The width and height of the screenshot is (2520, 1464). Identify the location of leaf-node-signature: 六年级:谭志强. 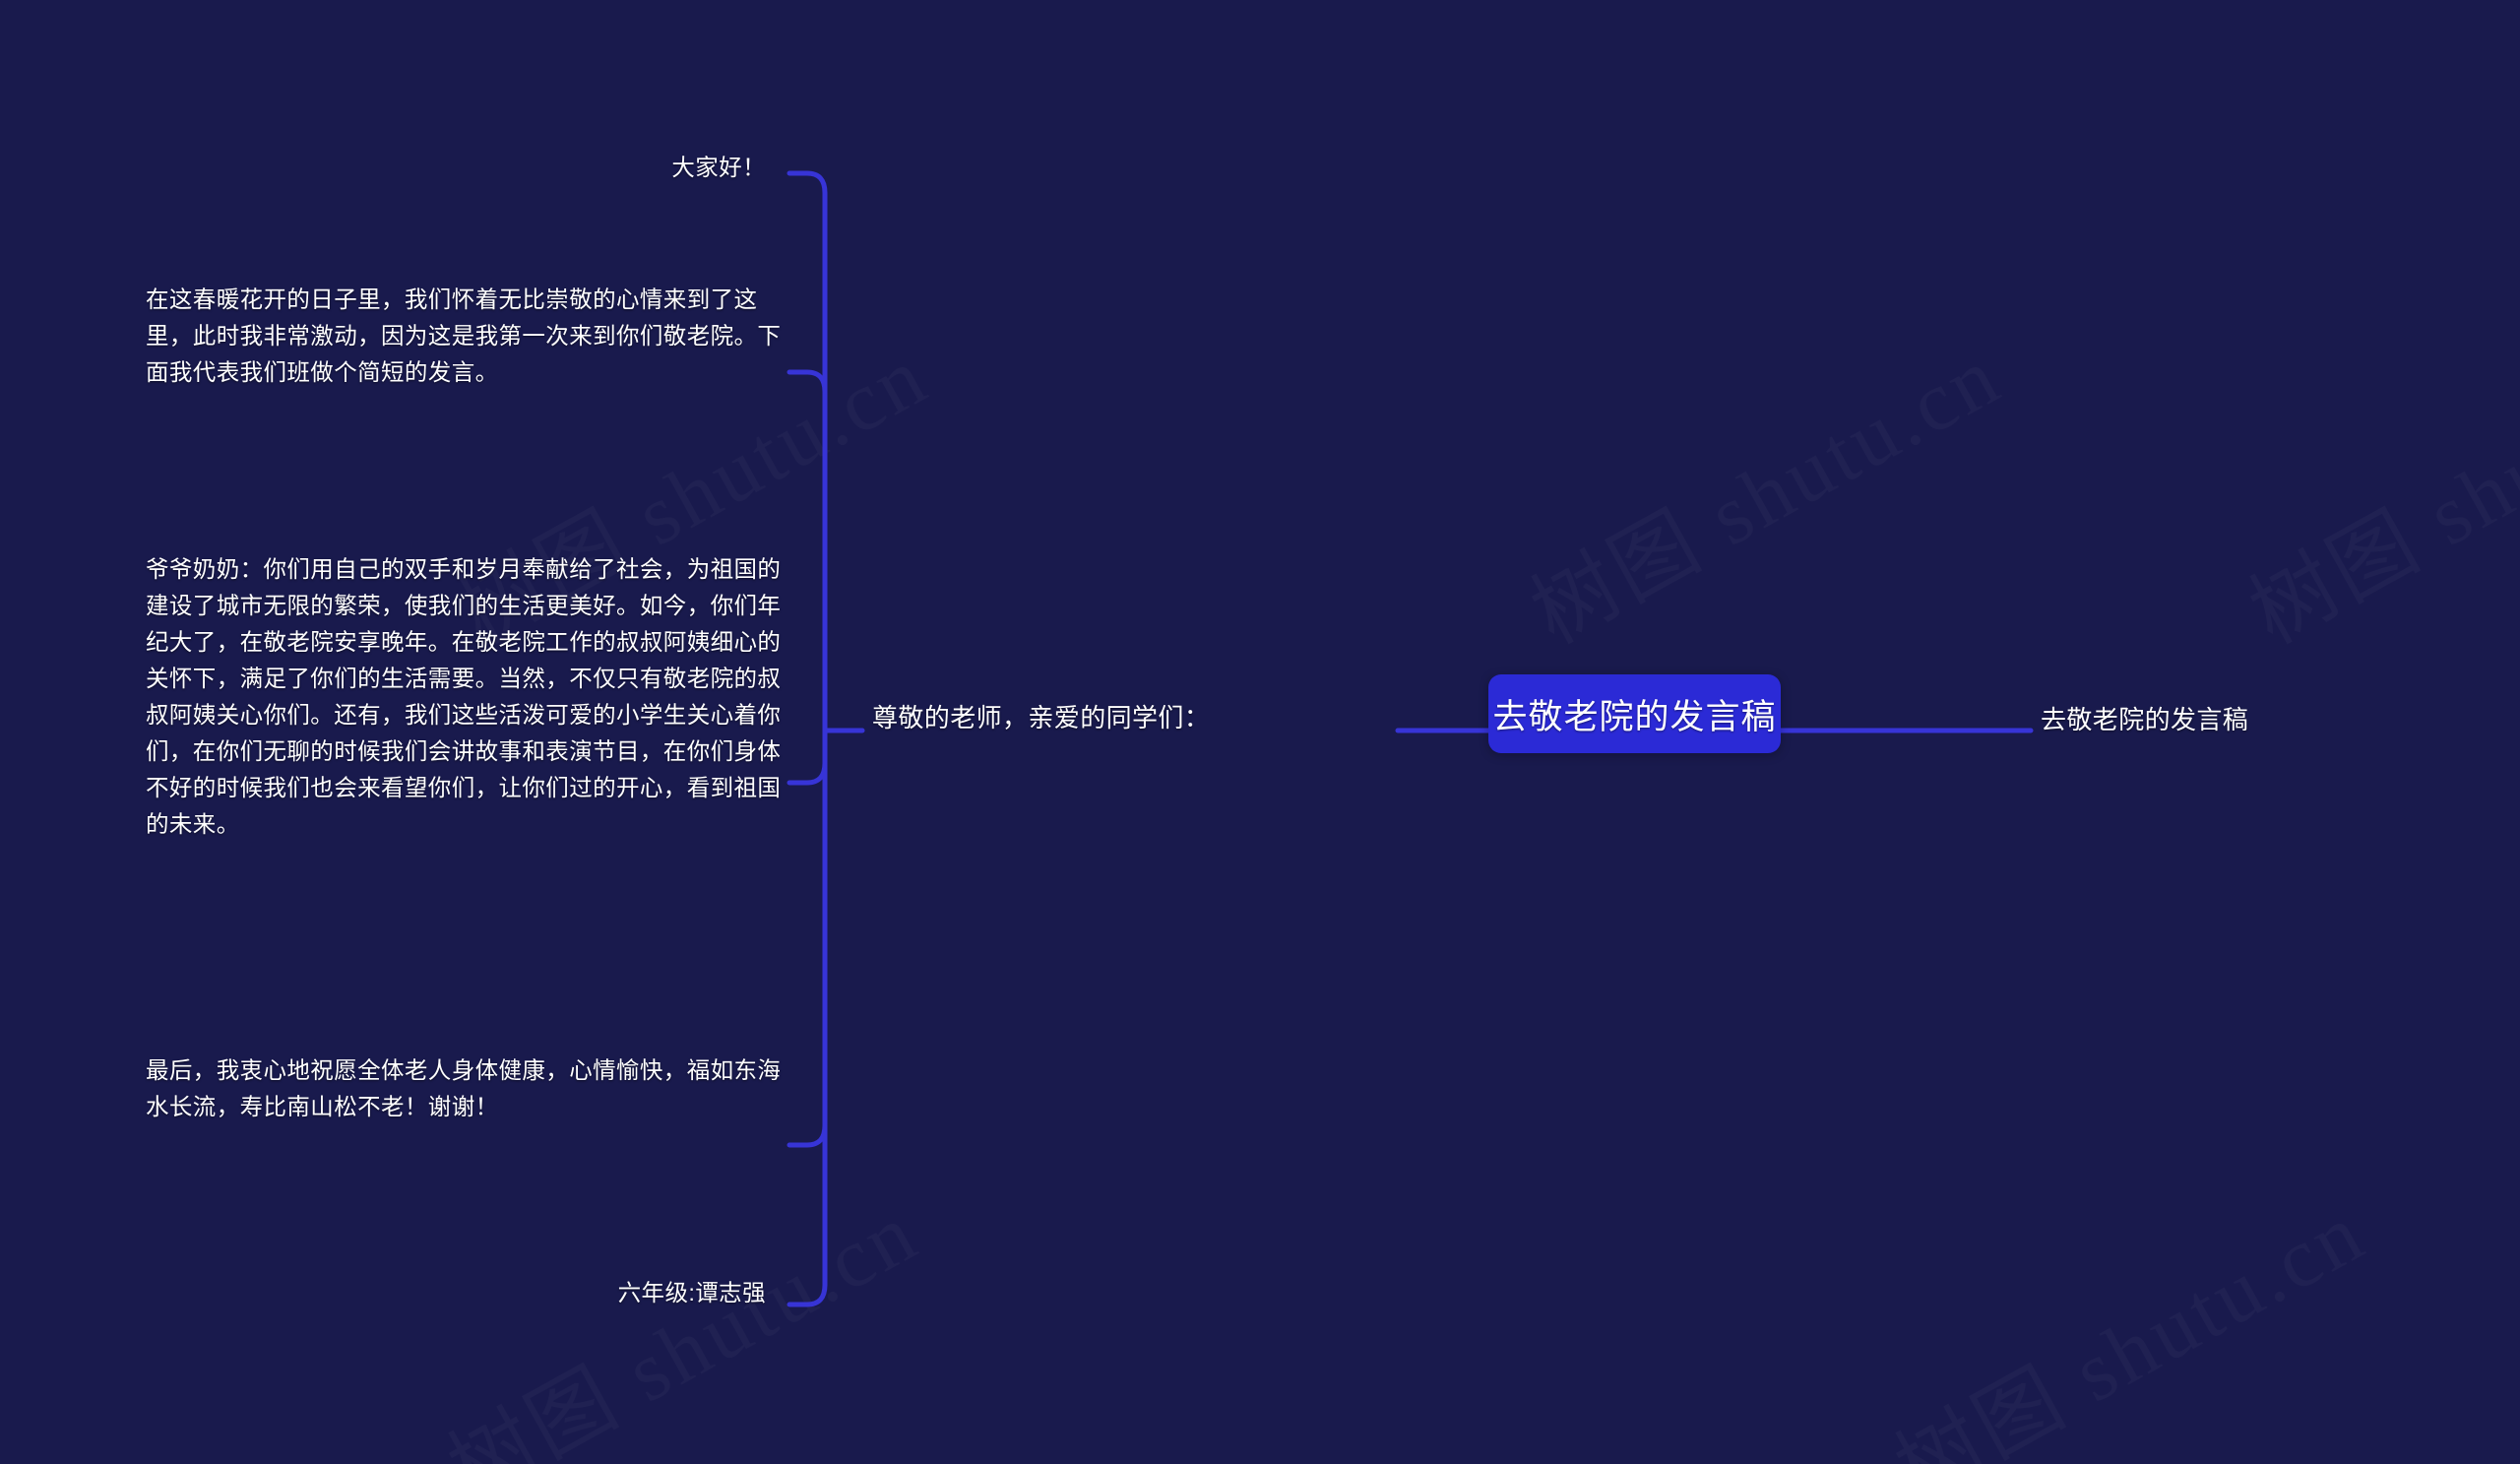
(442, 1293).